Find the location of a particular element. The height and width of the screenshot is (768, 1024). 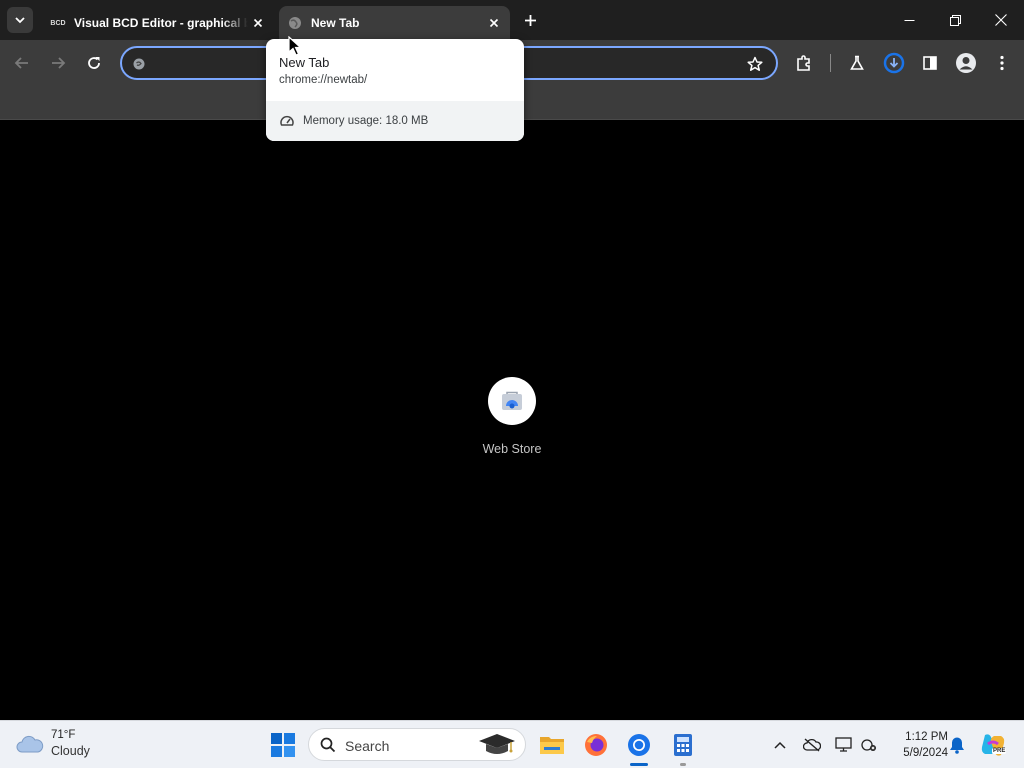

file-explorer-icon is located at coordinates (552, 745).